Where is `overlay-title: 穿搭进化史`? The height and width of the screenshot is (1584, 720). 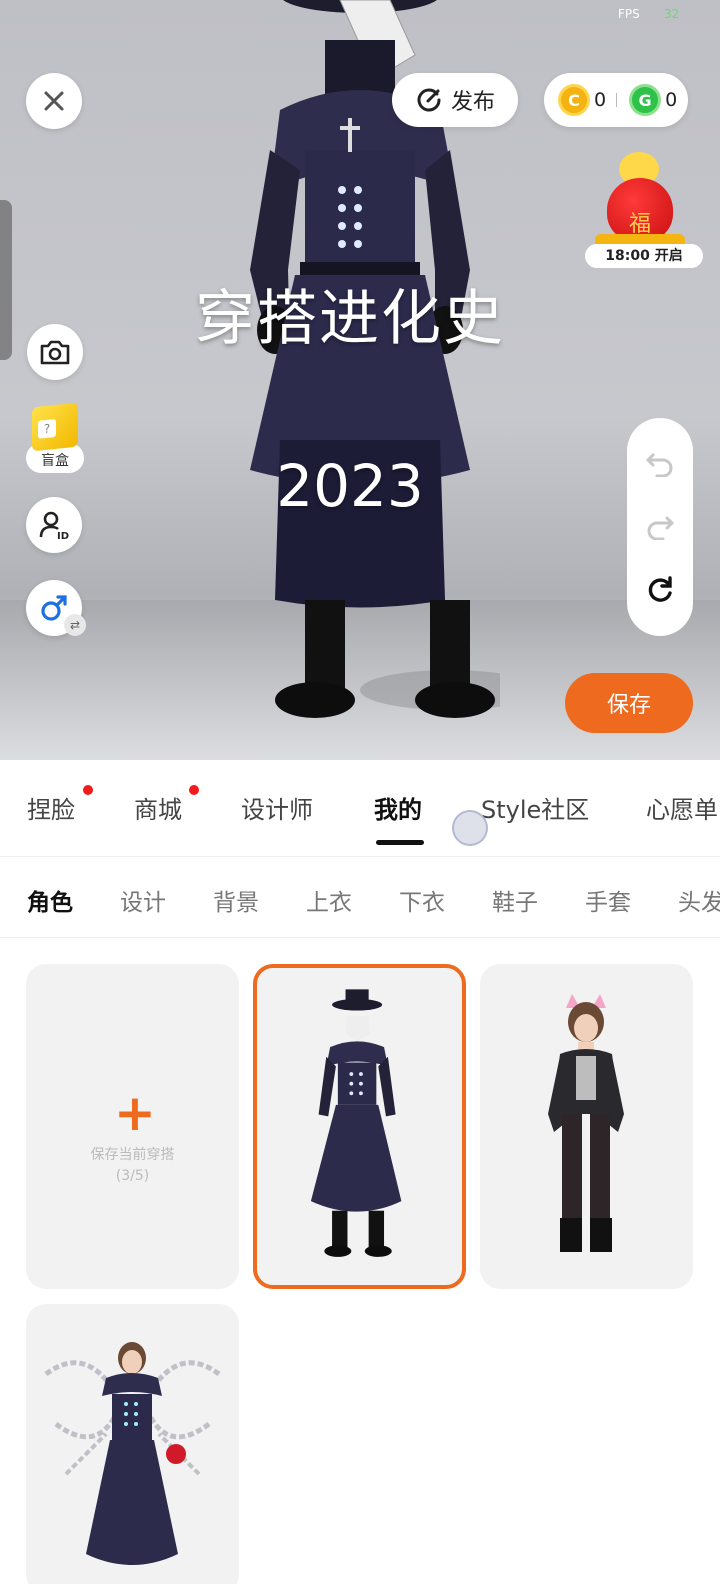 overlay-title: 穿搭进化史 is located at coordinates (350, 319).